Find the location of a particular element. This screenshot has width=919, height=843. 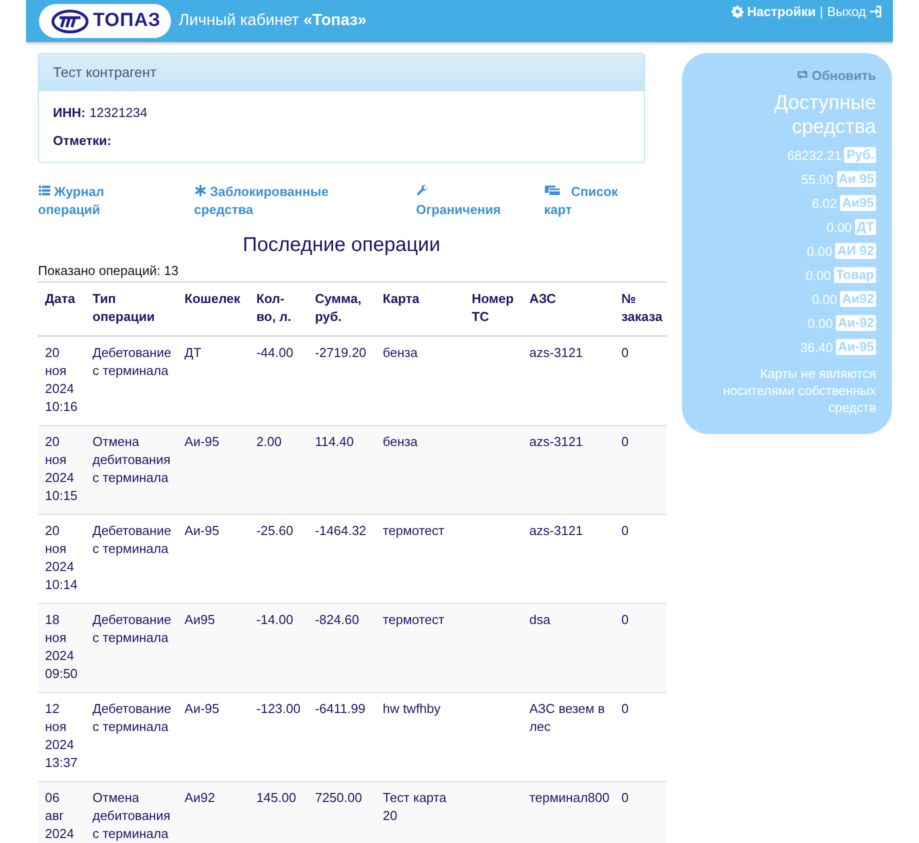

column-header: Сумма, руб. is located at coordinates (342, 309).